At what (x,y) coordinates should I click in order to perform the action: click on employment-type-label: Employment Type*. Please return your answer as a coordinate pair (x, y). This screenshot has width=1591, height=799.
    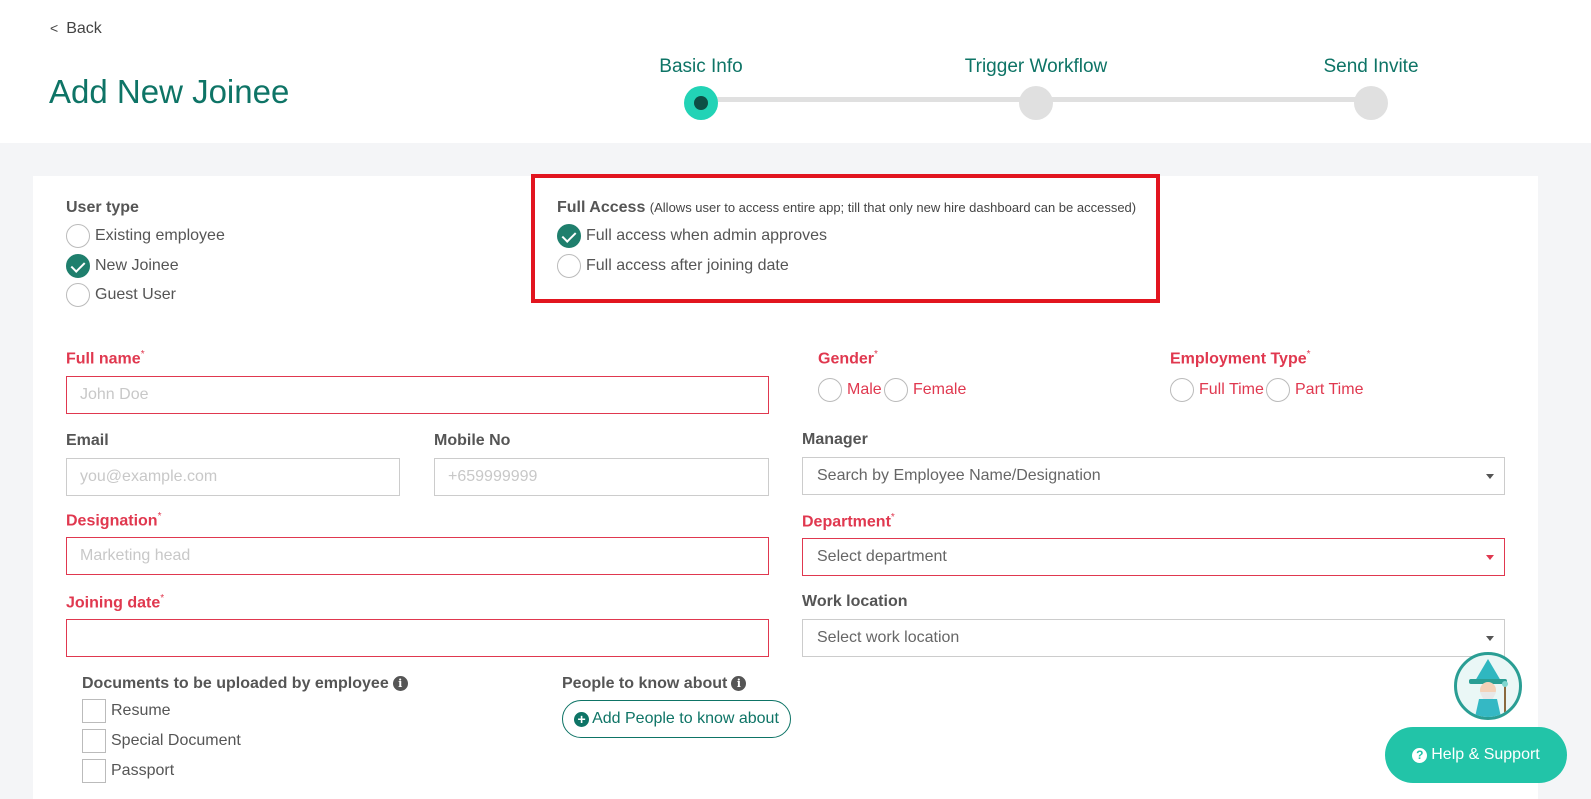
    Looking at the image, I should click on (1240, 358).